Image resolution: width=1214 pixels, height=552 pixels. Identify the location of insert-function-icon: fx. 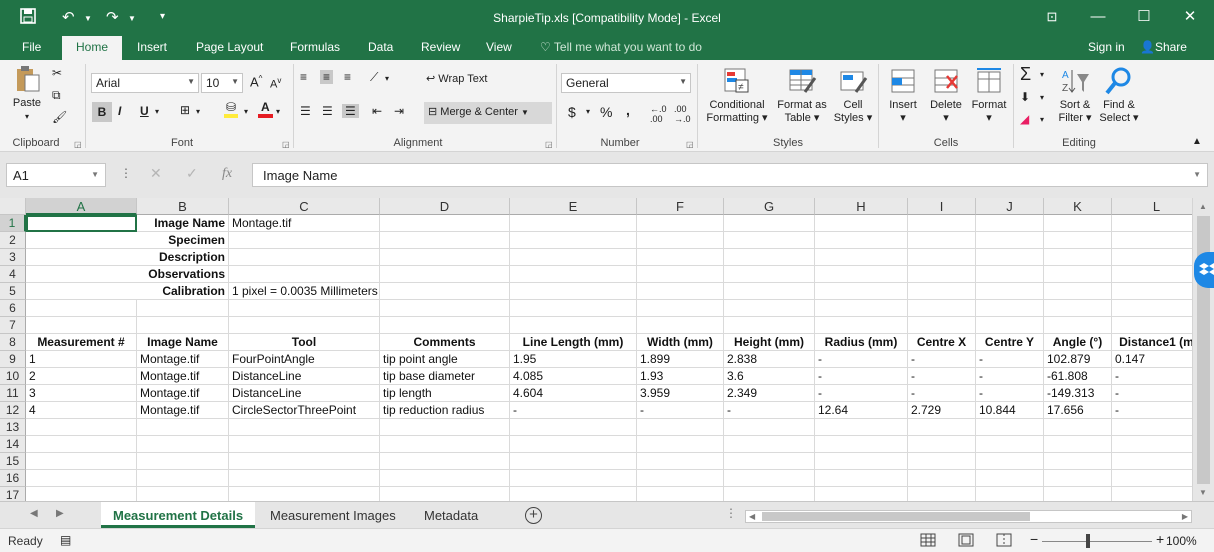
(227, 174).